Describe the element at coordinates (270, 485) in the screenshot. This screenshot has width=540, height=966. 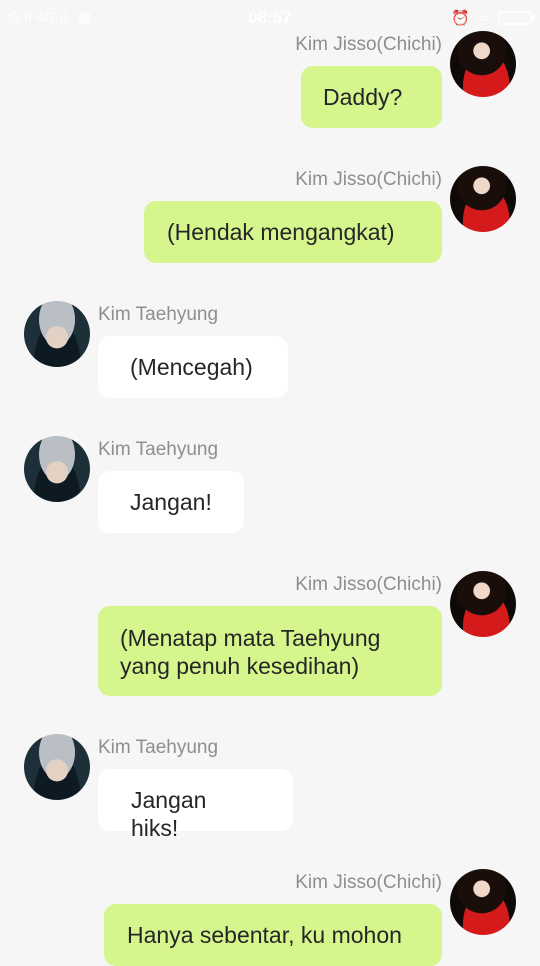
I see `chat-message: Kim Taehyung Jangan!` at that location.